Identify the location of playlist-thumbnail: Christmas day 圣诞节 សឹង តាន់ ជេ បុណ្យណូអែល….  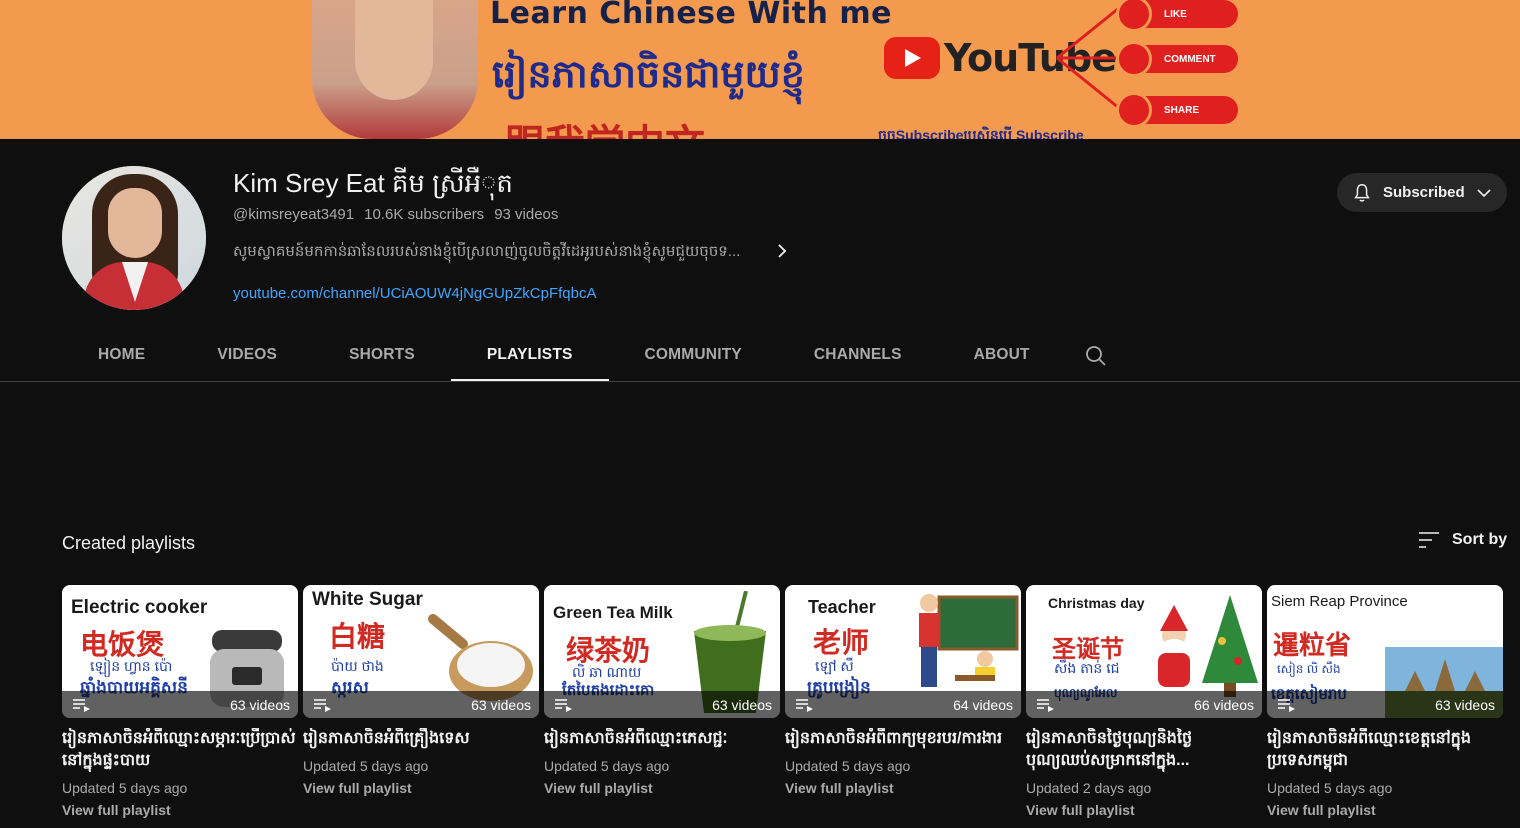
(1144, 651).